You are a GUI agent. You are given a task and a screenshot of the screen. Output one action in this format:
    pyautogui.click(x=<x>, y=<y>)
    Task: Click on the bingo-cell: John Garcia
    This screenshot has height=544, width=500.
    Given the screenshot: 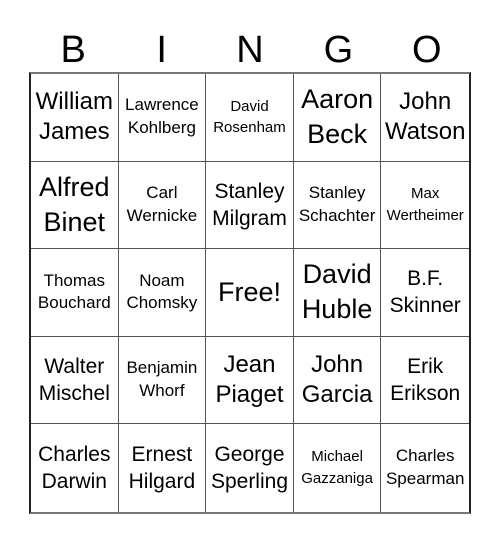 What is the action you would take?
    pyautogui.click(x=337, y=380)
    